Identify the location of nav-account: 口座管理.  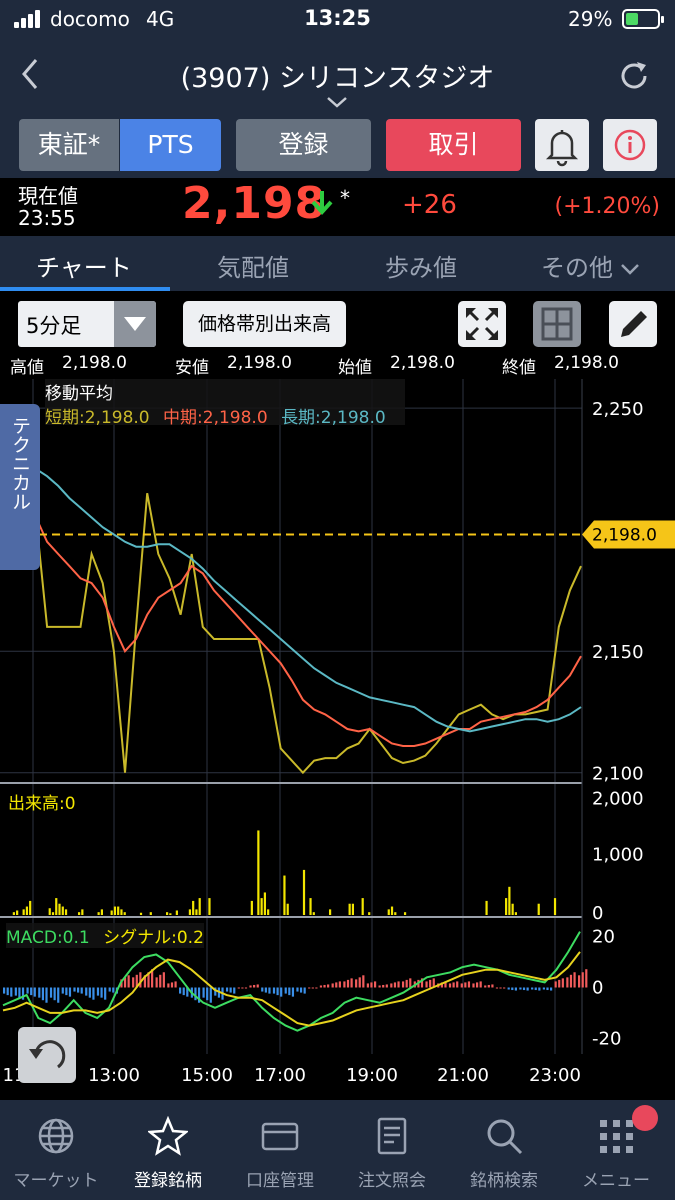
(280, 1150).